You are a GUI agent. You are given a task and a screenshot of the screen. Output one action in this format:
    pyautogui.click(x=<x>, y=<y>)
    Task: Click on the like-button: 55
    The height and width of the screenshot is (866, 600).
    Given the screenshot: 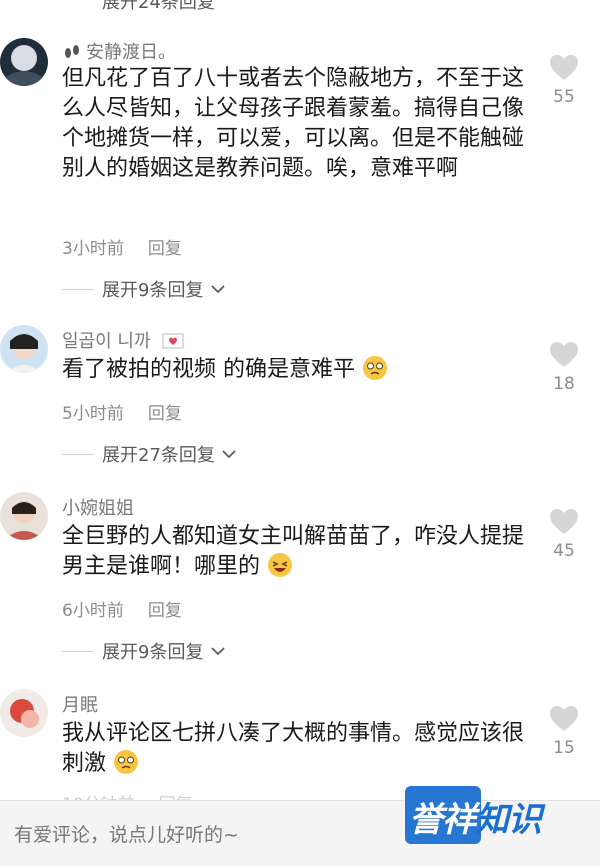 What is the action you would take?
    pyautogui.click(x=564, y=80)
    